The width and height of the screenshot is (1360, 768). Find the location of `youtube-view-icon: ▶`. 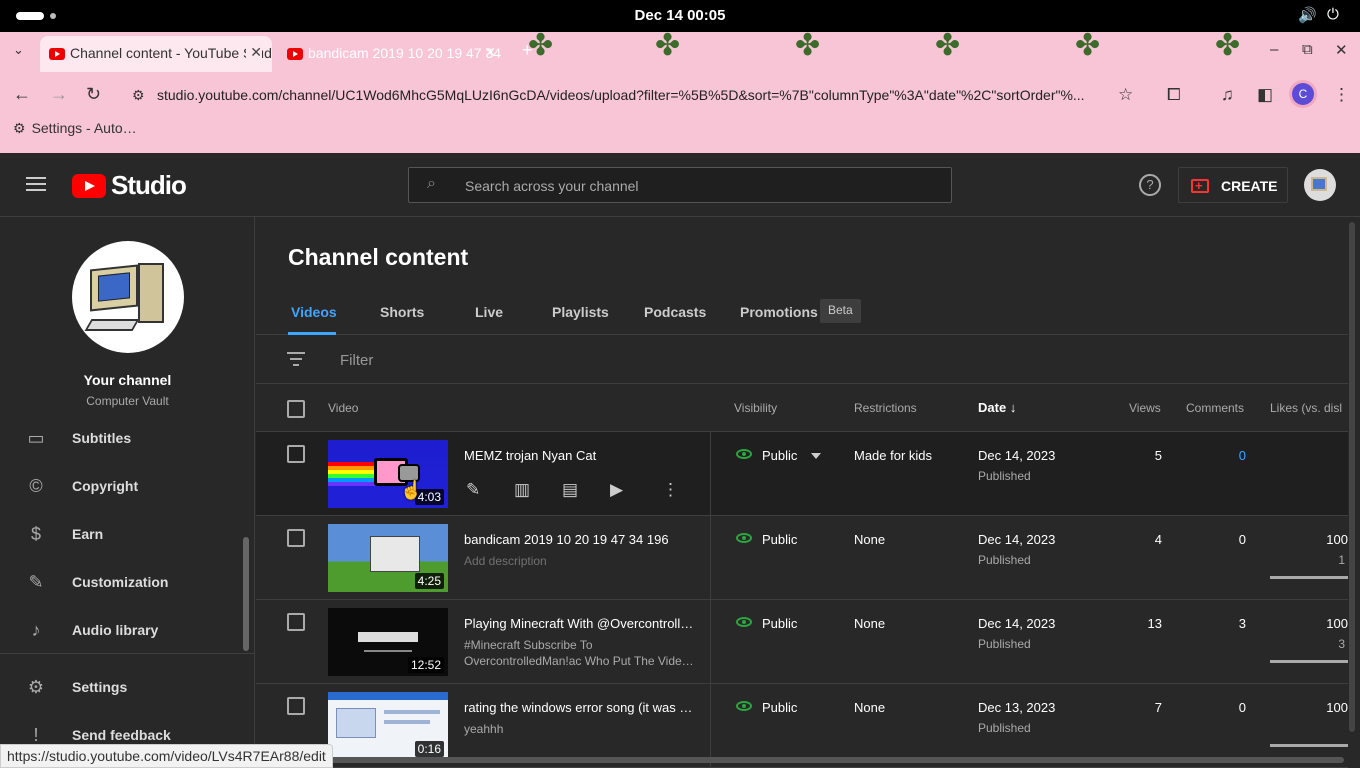

youtube-view-icon: ▶ is located at coordinates (616, 490).